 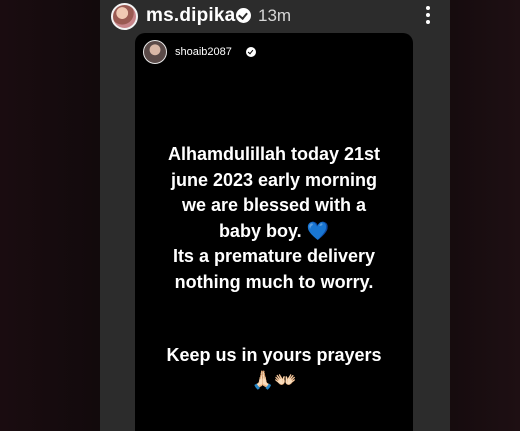 What do you see at coordinates (251, 52) in the screenshot?
I see `story-verified-badge-icon` at bounding box center [251, 52].